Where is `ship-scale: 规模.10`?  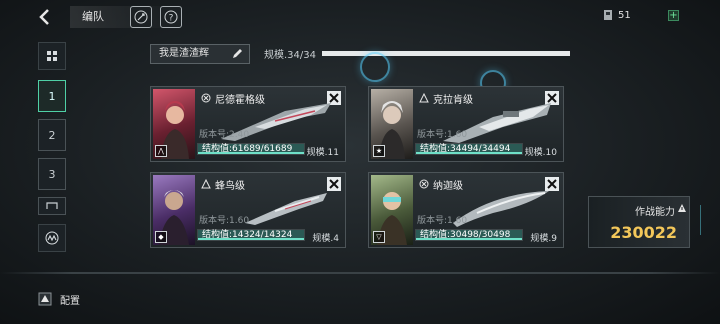 ship-scale: 规模.10 is located at coordinates (540, 153).